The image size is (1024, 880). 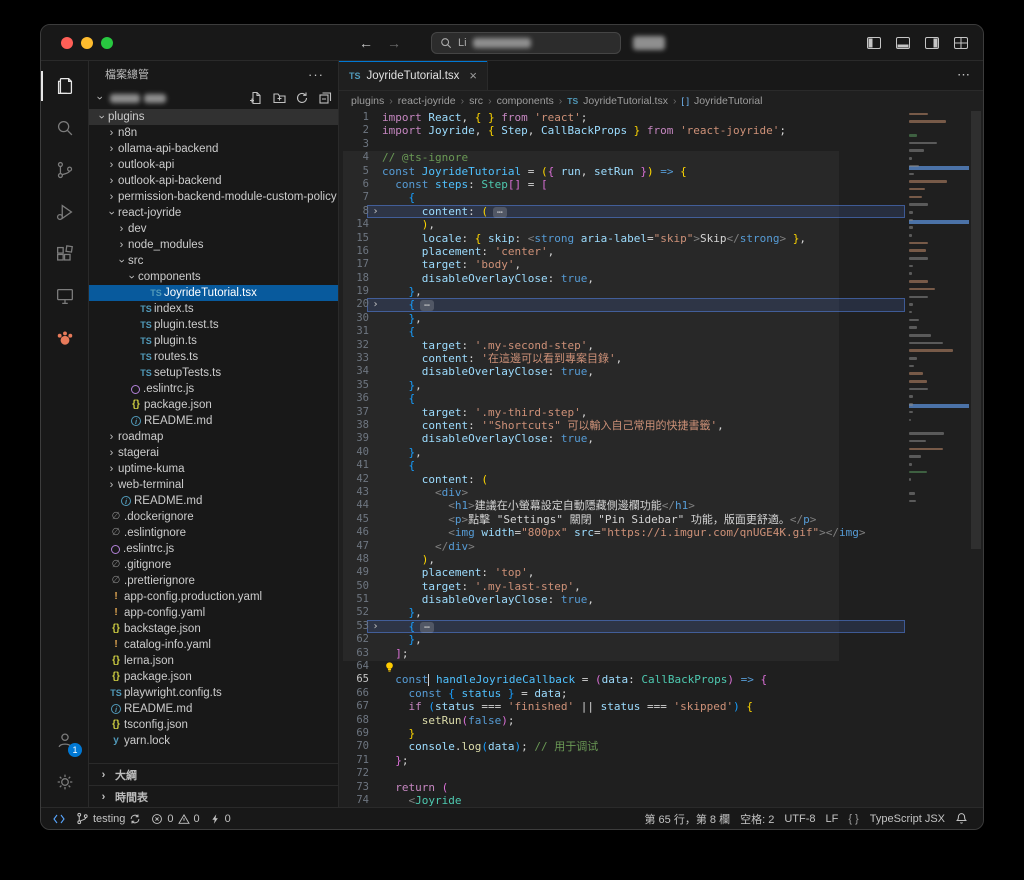 I want to click on breadcrumb-item: plugins, so click(x=367, y=101).